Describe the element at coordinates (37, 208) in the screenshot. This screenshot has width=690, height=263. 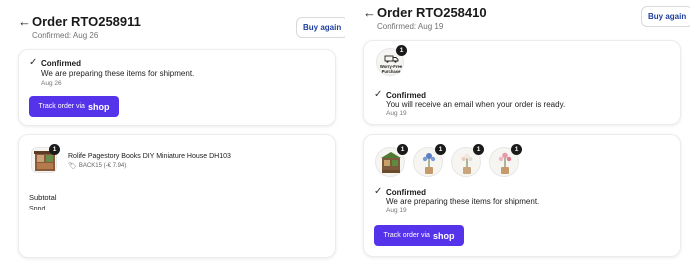
I see `shipping-label-partial: Sppd` at that location.